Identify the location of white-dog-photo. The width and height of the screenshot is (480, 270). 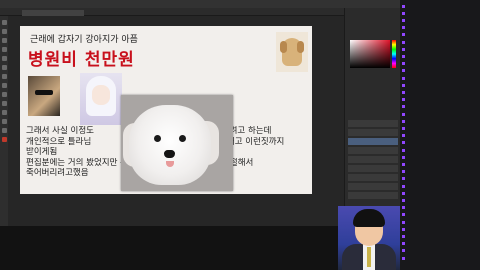
(177, 143).